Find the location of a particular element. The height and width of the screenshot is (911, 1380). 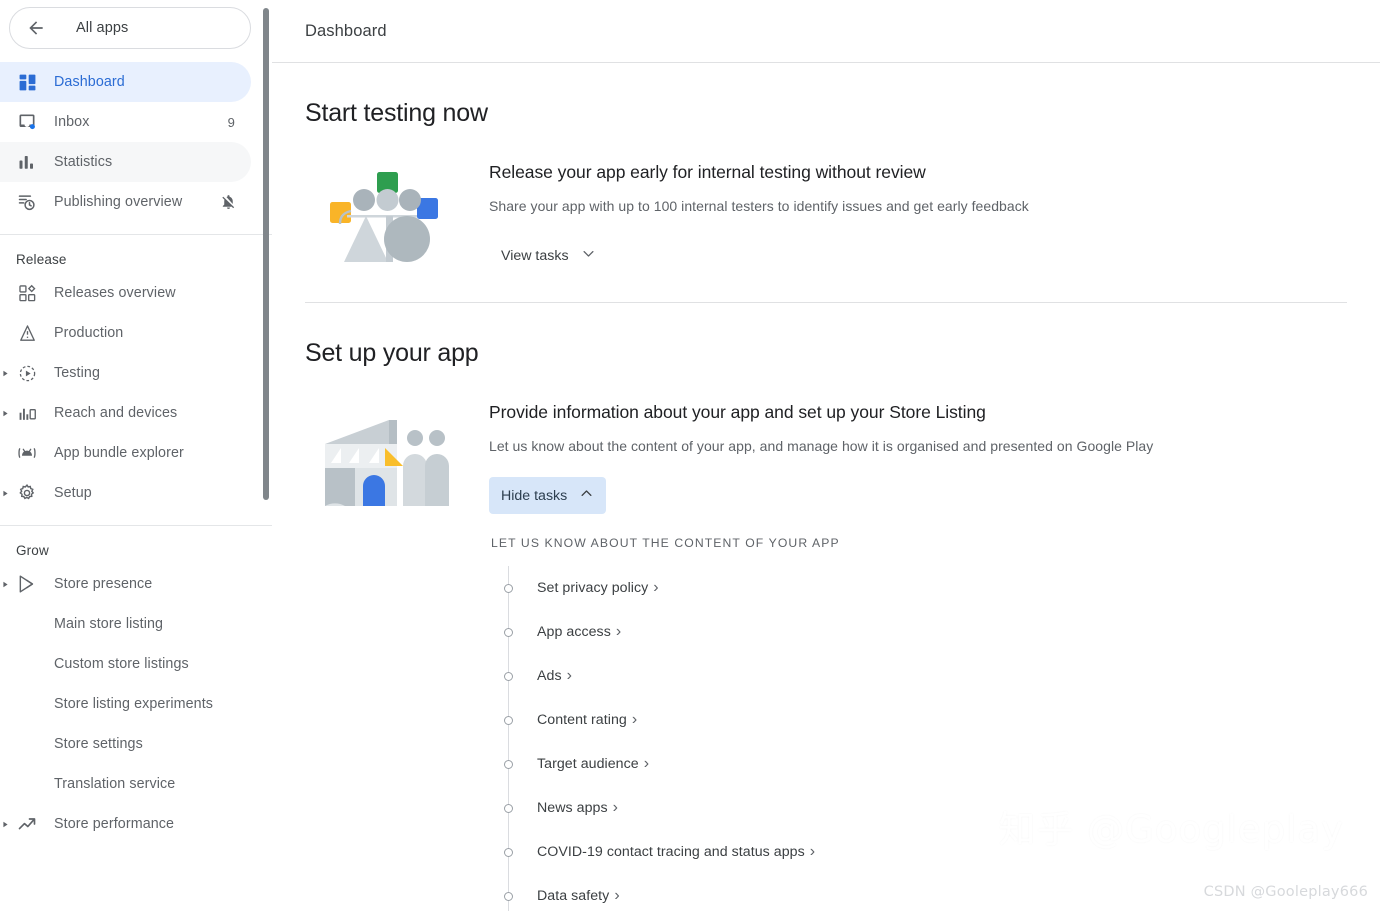

section-start-testing-title: Start testing now is located at coordinates (396, 113).